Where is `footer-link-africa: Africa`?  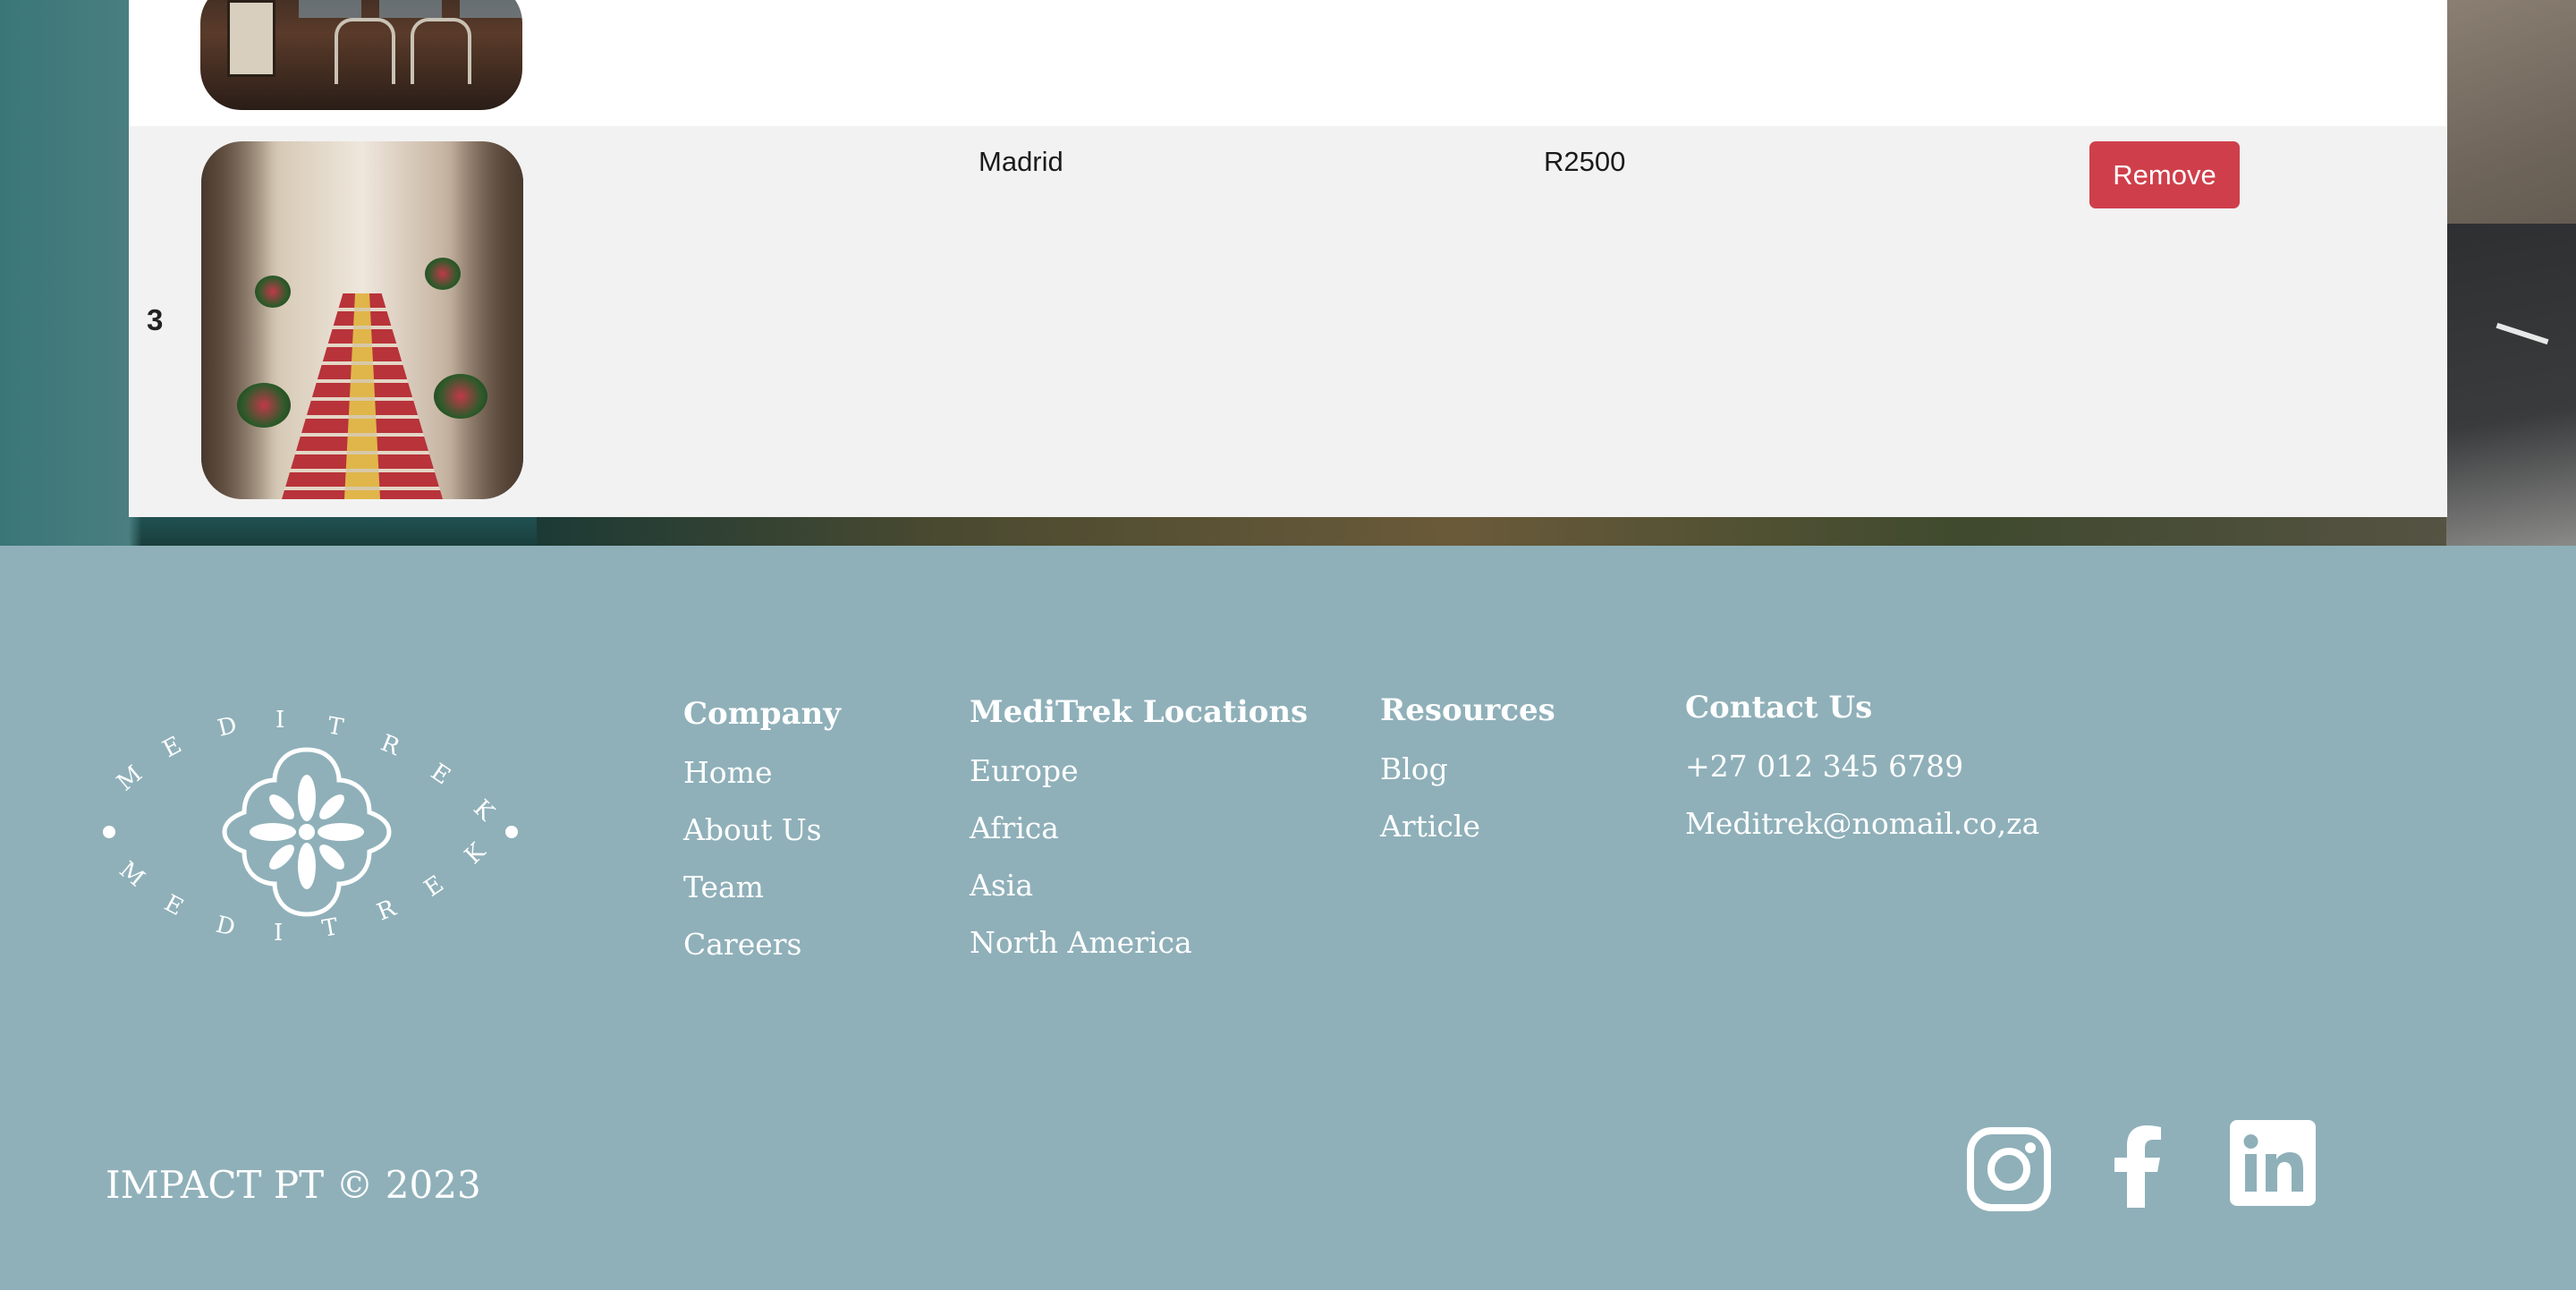 footer-link-africa: Africa is located at coordinates (1139, 827).